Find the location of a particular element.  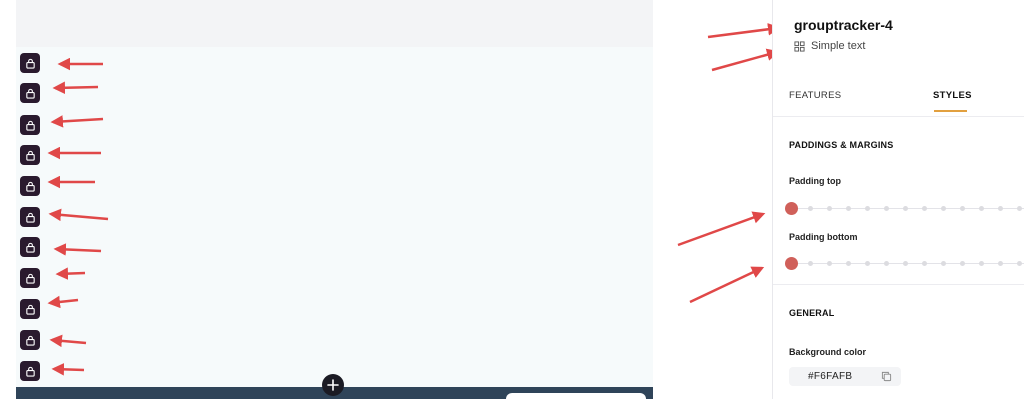

panel-subtitle: Simple text is located at coordinates (829, 46).